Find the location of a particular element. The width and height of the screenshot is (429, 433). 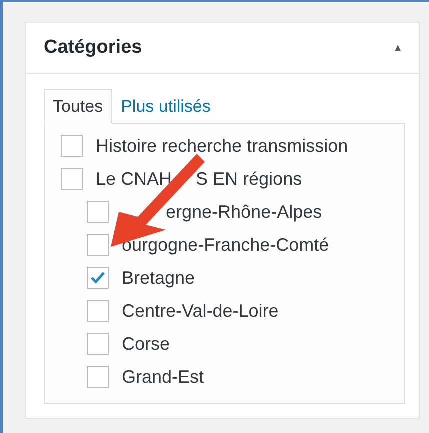

category-row: ergne-Rhône-Alpes is located at coordinates (227, 212).